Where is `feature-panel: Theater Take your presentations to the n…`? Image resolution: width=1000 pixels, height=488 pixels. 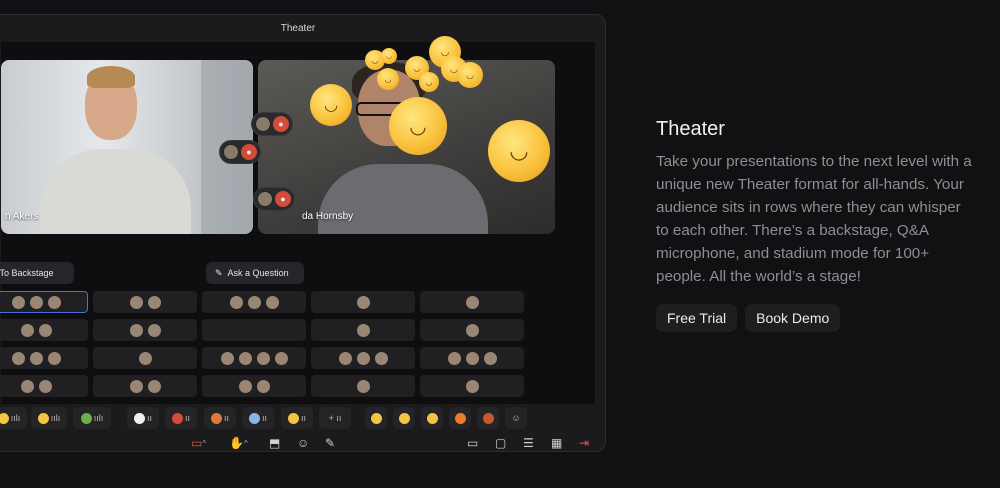
feature-panel: Theater Take your presentations to the n… is located at coordinates (816, 225).